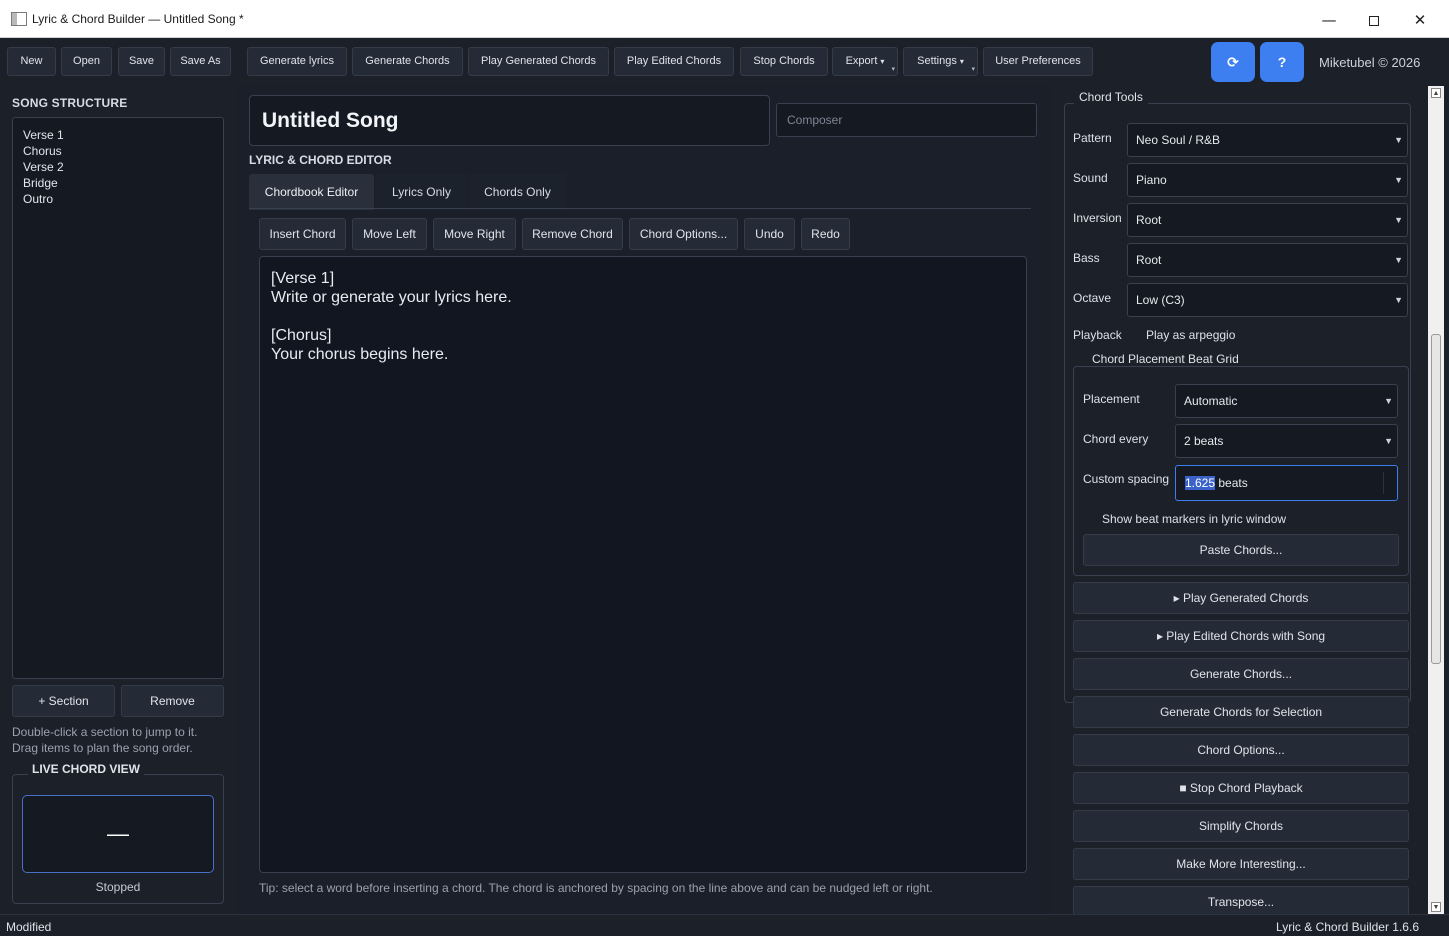 The image size is (1449, 936). What do you see at coordinates (1211, 401) in the screenshot?
I see `placement-value: Automatic` at bounding box center [1211, 401].